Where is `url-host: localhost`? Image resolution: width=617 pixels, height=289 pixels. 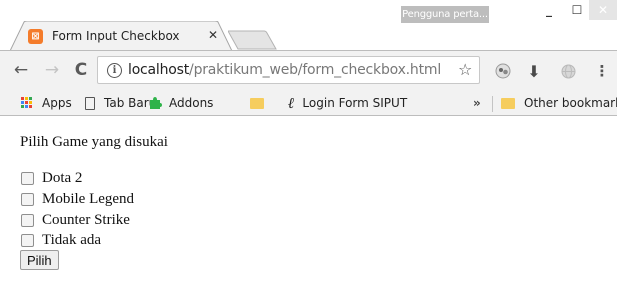
url-host: localhost is located at coordinates (159, 70).